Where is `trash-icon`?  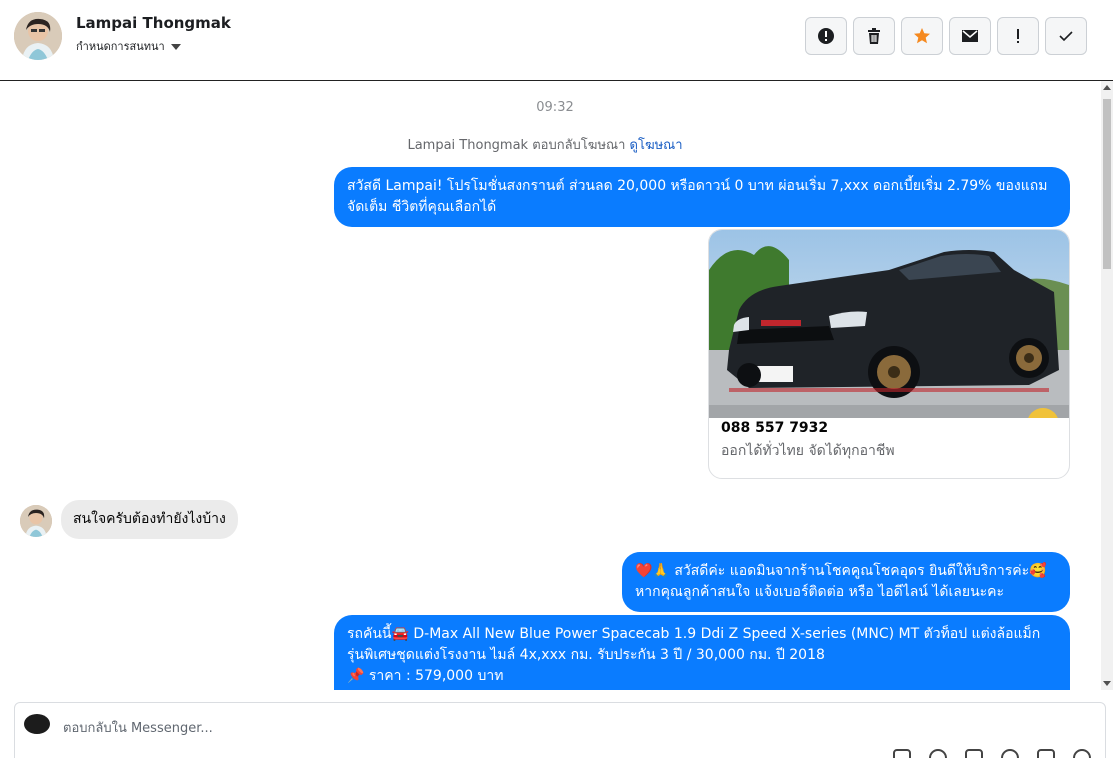 trash-icon is located at coordinates (874, 36).